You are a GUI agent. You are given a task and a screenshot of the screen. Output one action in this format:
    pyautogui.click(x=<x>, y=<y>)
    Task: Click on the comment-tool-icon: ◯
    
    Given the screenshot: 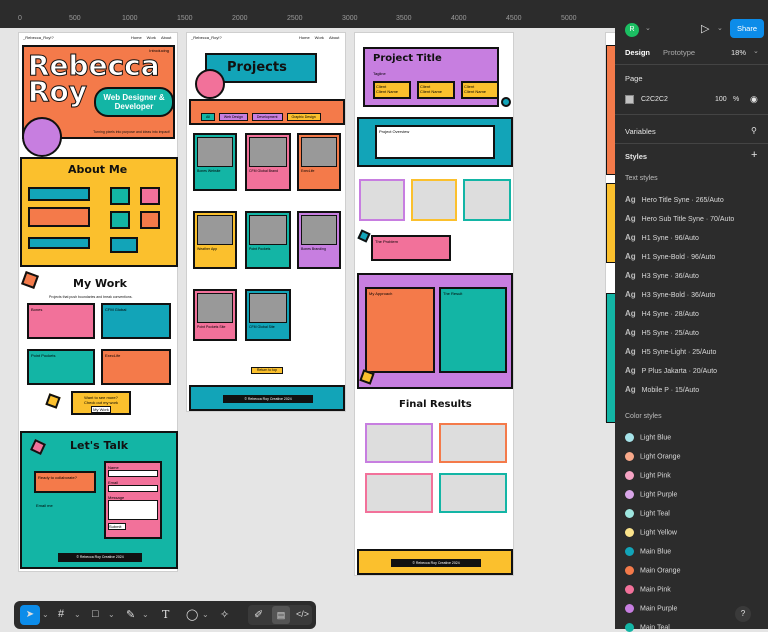 What is the action you would take?
    pyautogui.click(x=192, y=614)
    